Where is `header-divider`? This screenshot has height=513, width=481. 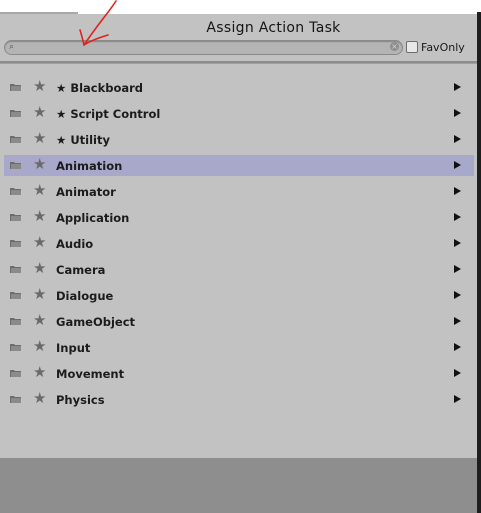
header-divider is located at coordinates (238, 62).